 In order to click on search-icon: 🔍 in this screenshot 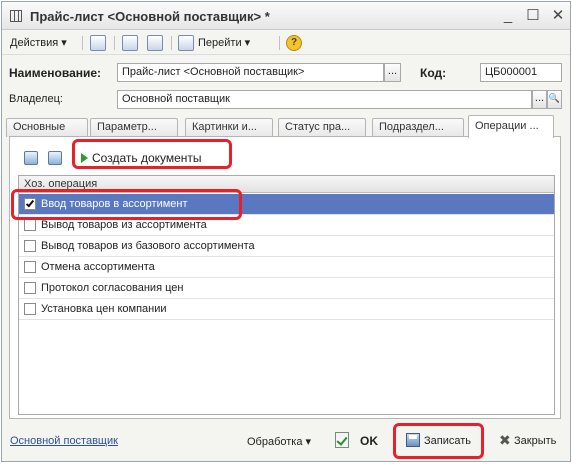, I will do `click(554, 98)`.